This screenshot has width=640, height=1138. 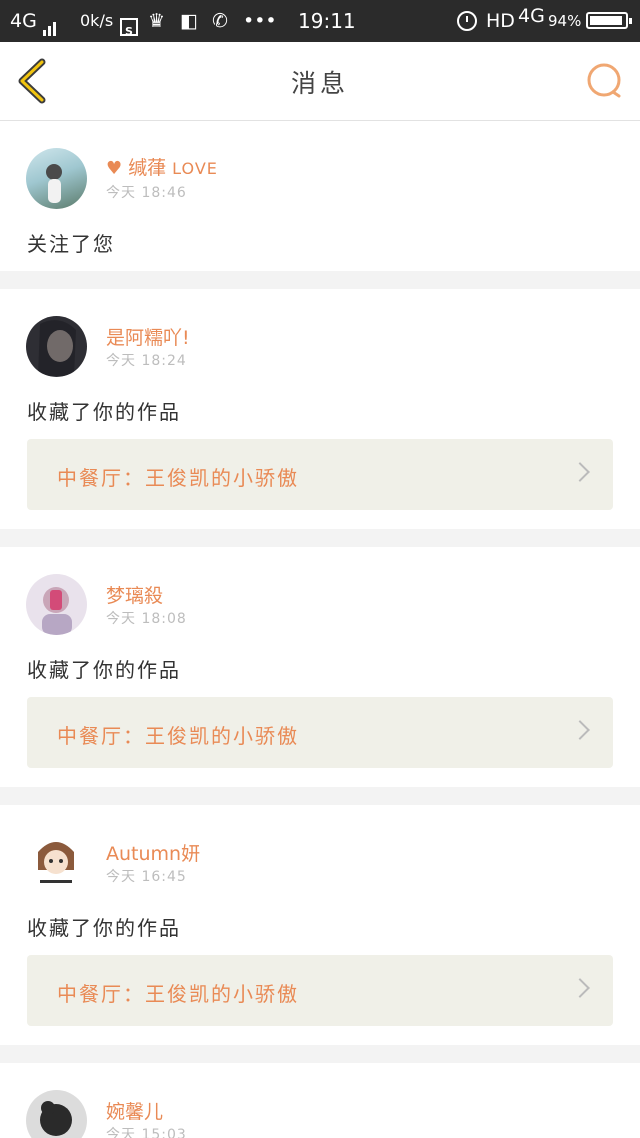 I want to click on message-card: 婉馨儿 今天 15:03, so click(x=320, y=1100).